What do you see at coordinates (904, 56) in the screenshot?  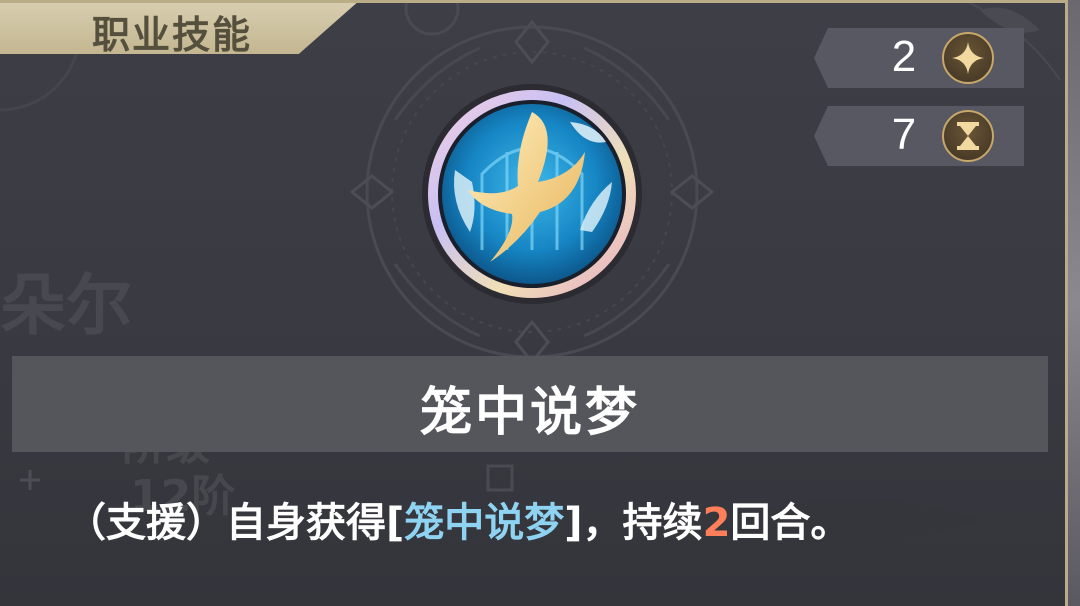 I see `cost-value: 2` at bounding box center [904, 56].